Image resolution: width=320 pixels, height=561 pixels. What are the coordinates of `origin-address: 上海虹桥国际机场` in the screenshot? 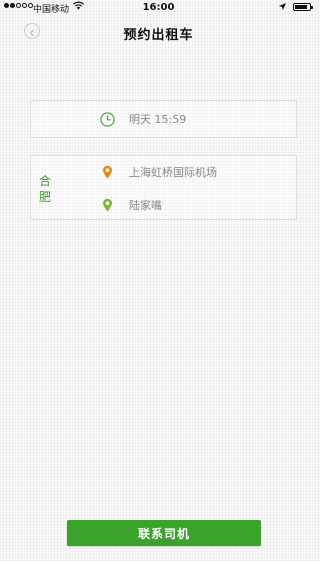 It's located at (173, 172).